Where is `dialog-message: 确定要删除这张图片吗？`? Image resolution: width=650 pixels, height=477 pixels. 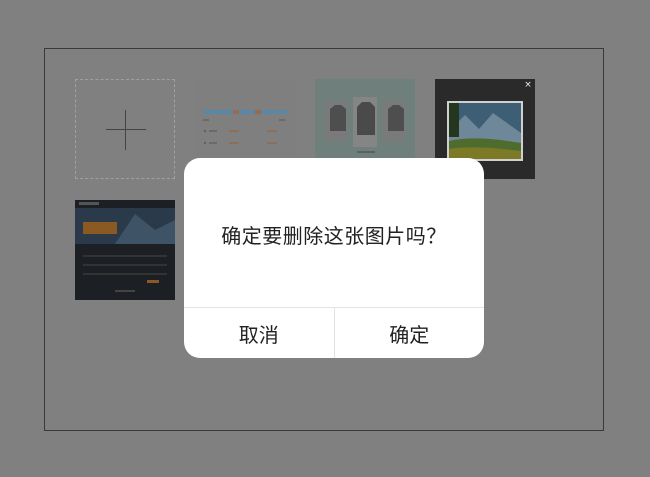 dialog-message: 确定要删除这张图片吗？ is located at coordinates (334, 236).